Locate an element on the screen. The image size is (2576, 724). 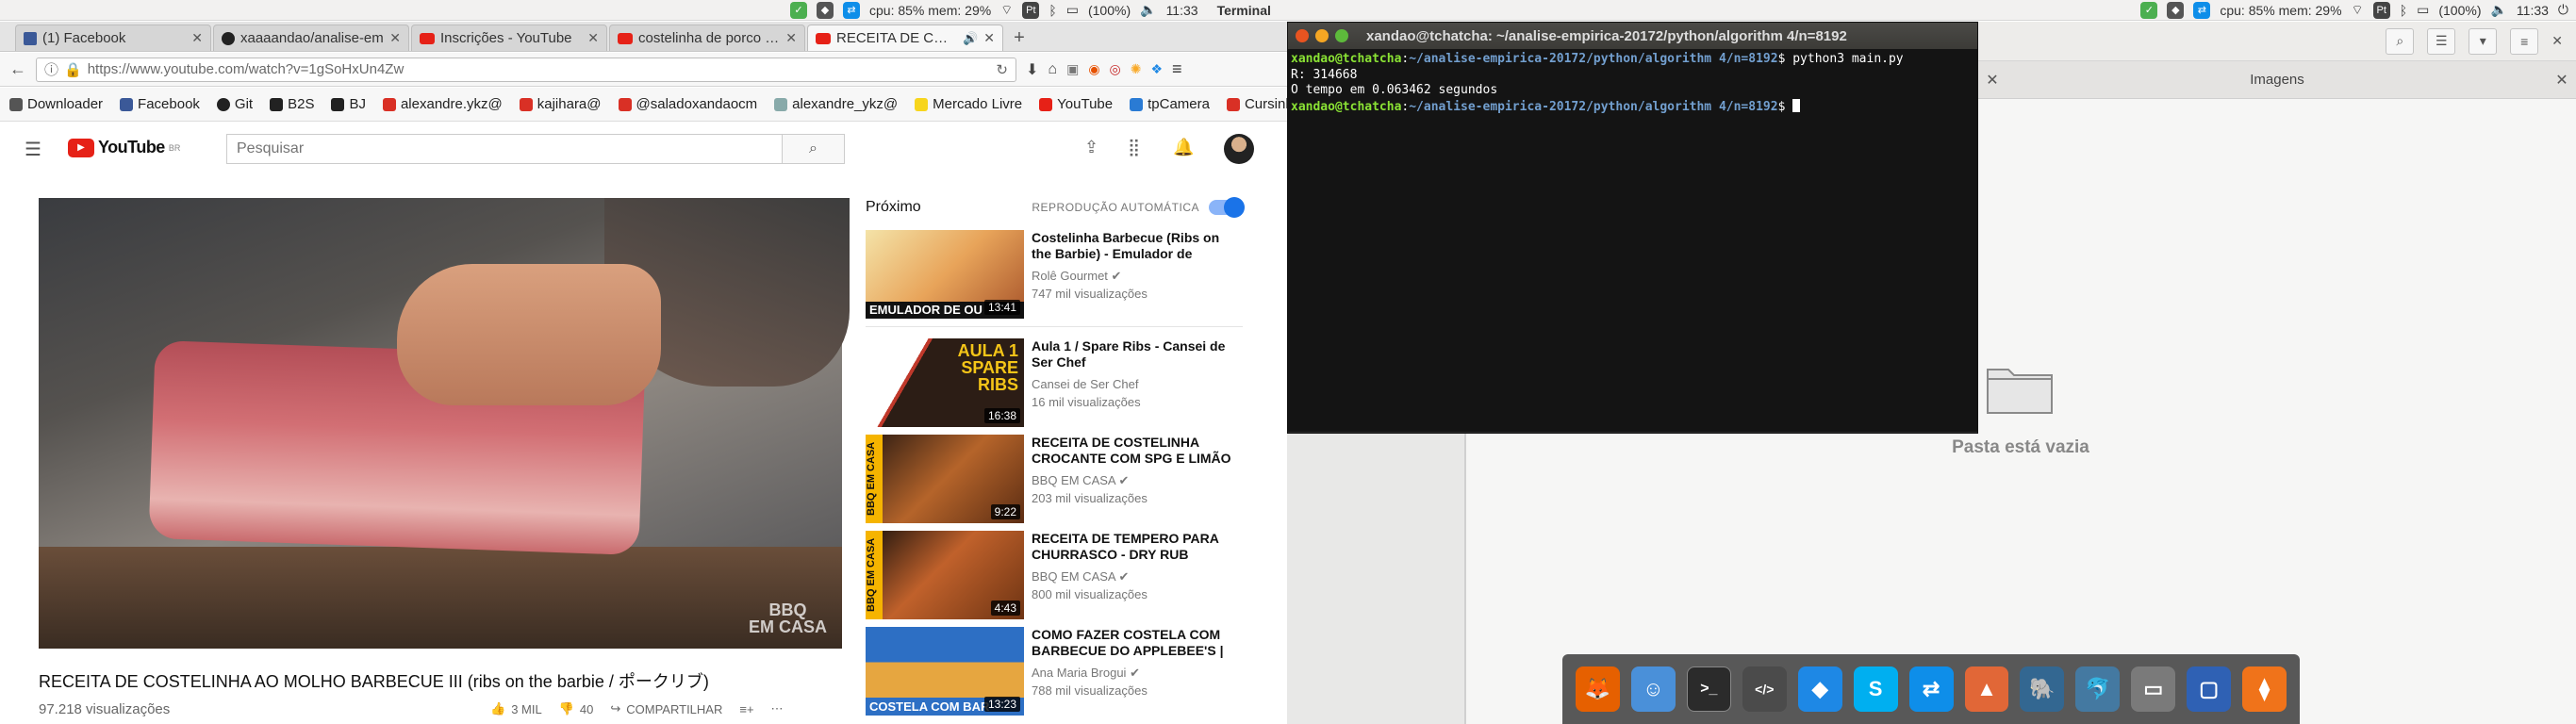
menu-icon: ≡ is located at coordinates (1177, 69).